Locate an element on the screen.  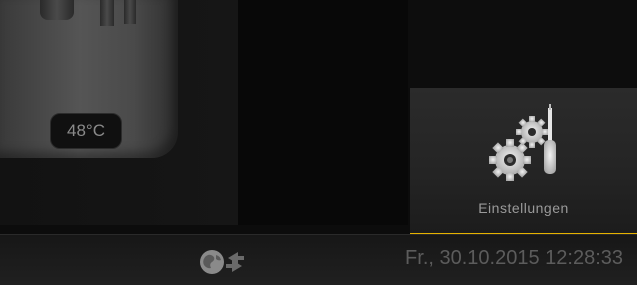
gears-screwdriver-icon is located at coordinates (522, 142).